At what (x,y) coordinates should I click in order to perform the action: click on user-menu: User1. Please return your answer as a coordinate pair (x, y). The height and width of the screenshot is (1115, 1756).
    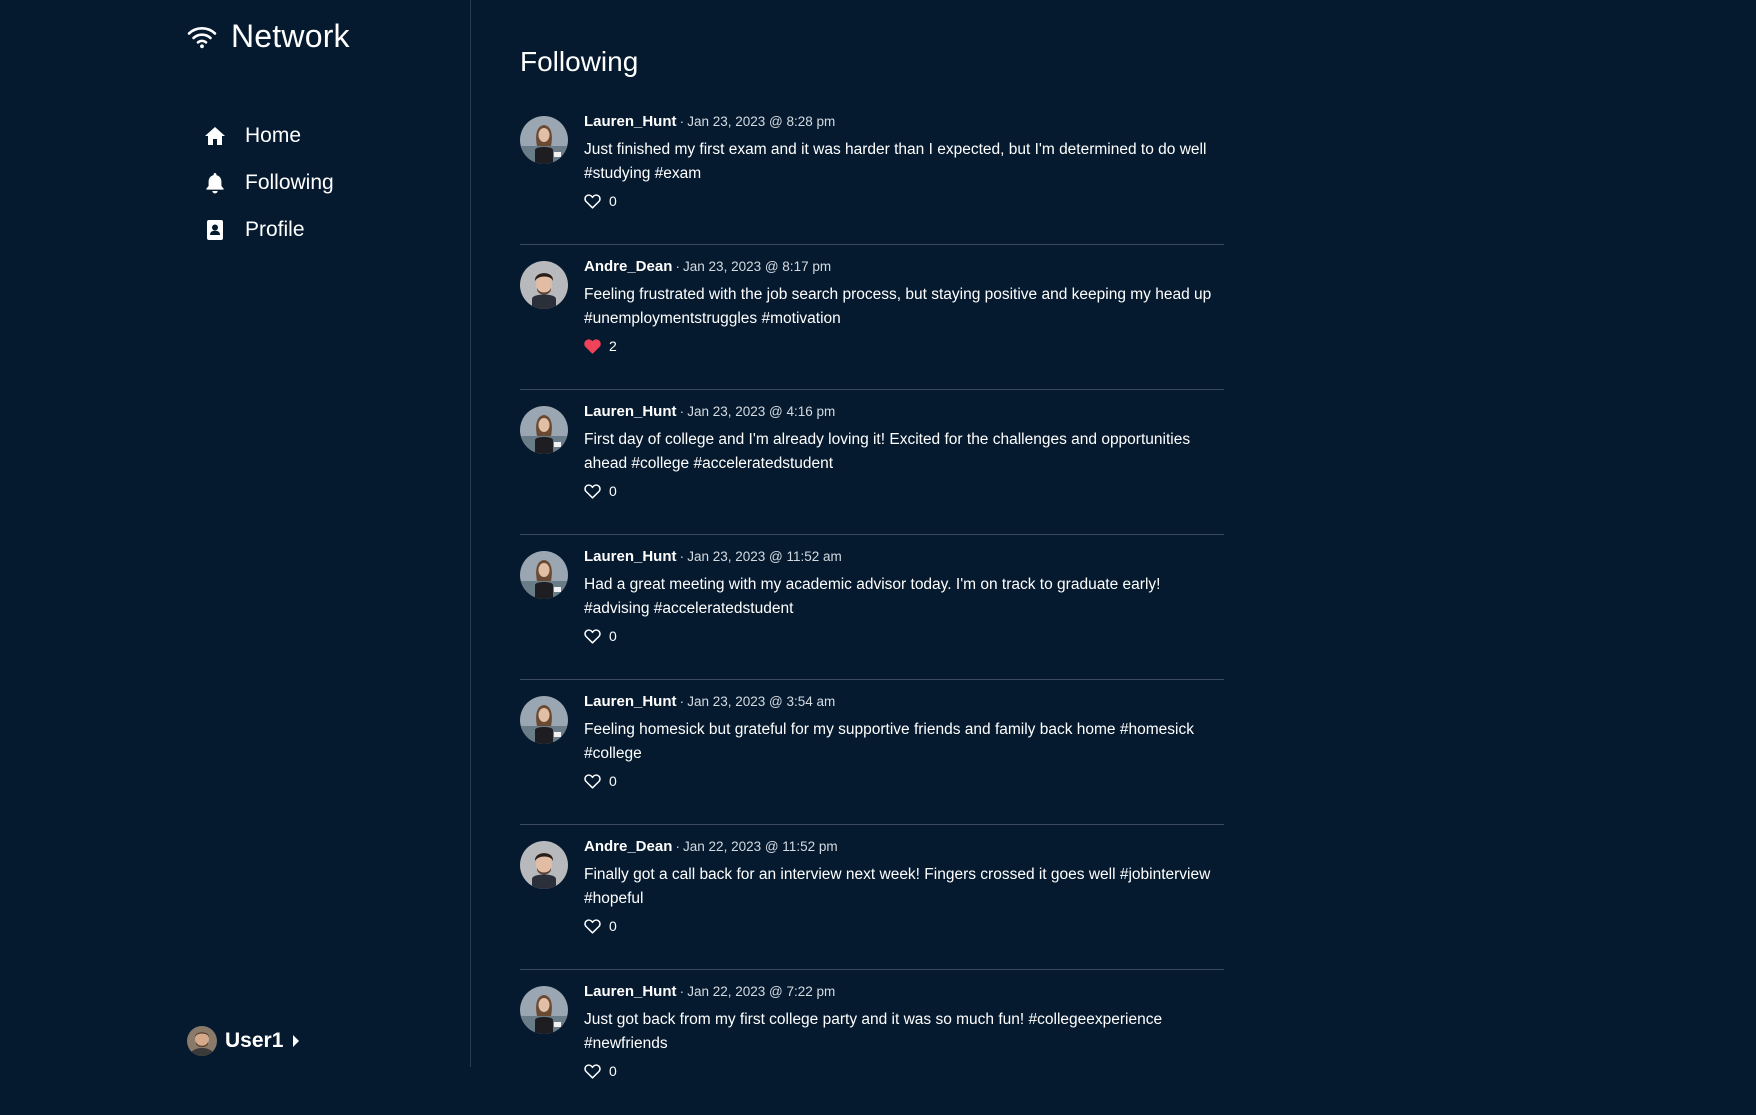
    Looking at the image, I should click on (243, 1041).